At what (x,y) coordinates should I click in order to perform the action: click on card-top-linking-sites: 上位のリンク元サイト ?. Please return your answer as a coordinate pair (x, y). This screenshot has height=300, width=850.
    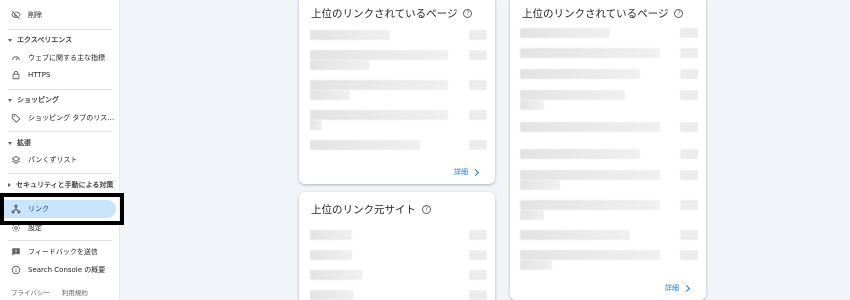
    Looking at the image, I should click on (397, 246).